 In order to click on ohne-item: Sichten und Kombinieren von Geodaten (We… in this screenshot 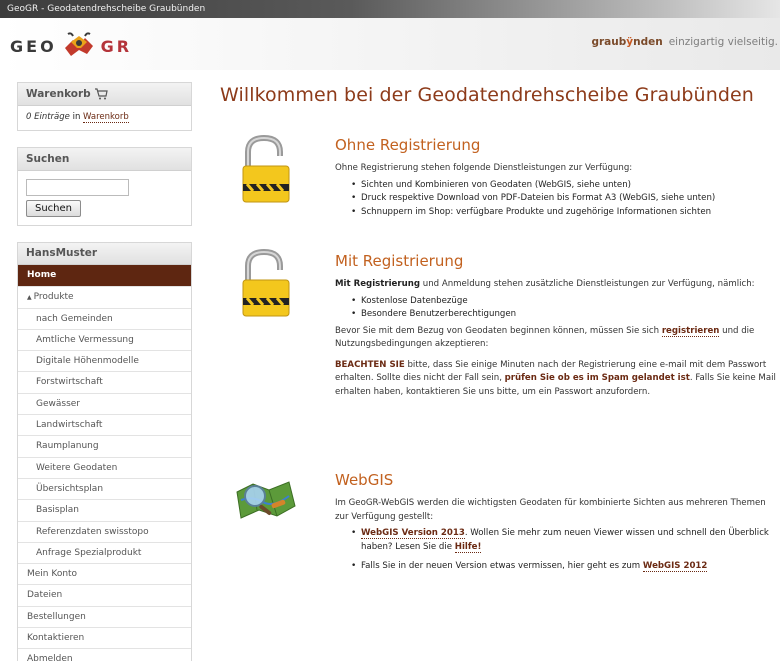, I will do `click(563, 186)`.